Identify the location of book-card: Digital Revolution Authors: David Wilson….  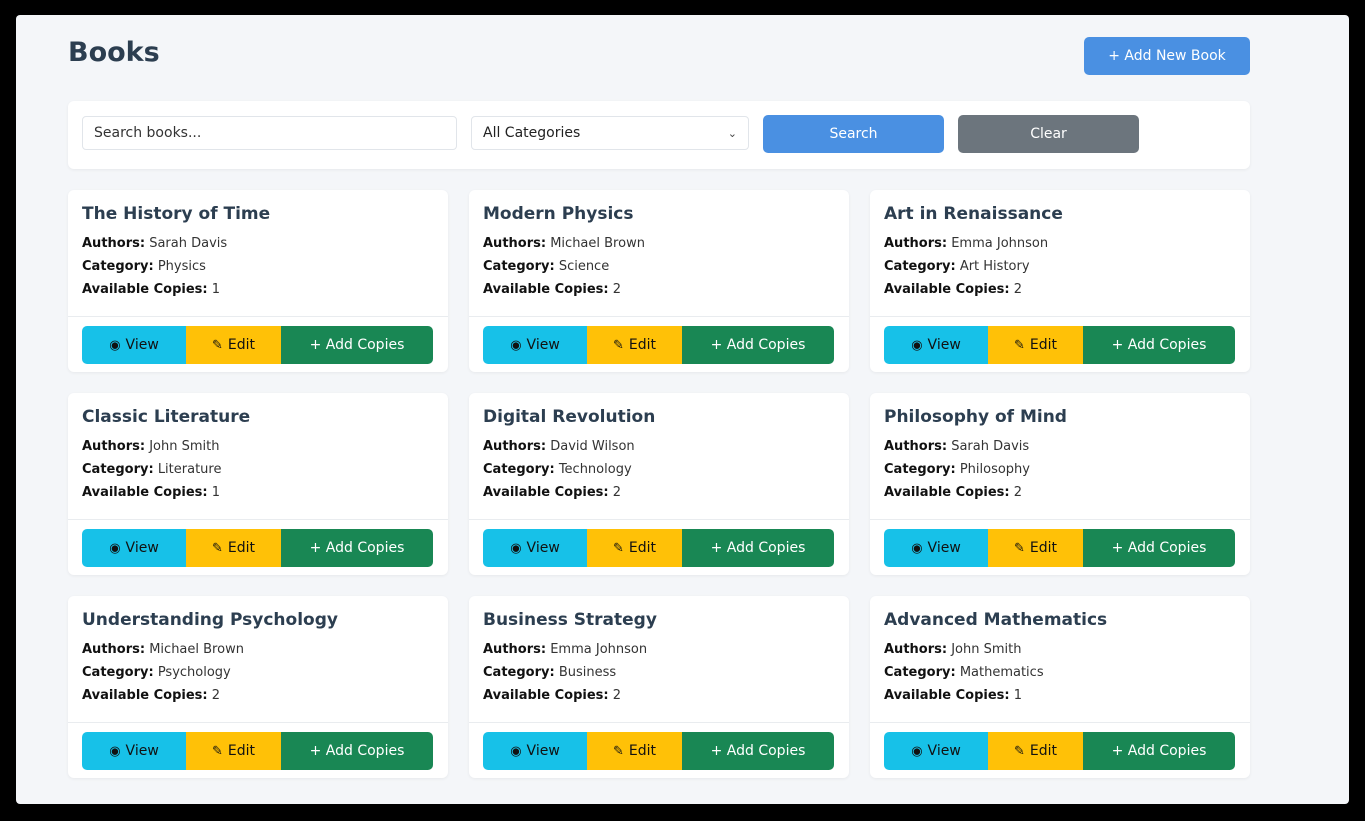
(659, 484).